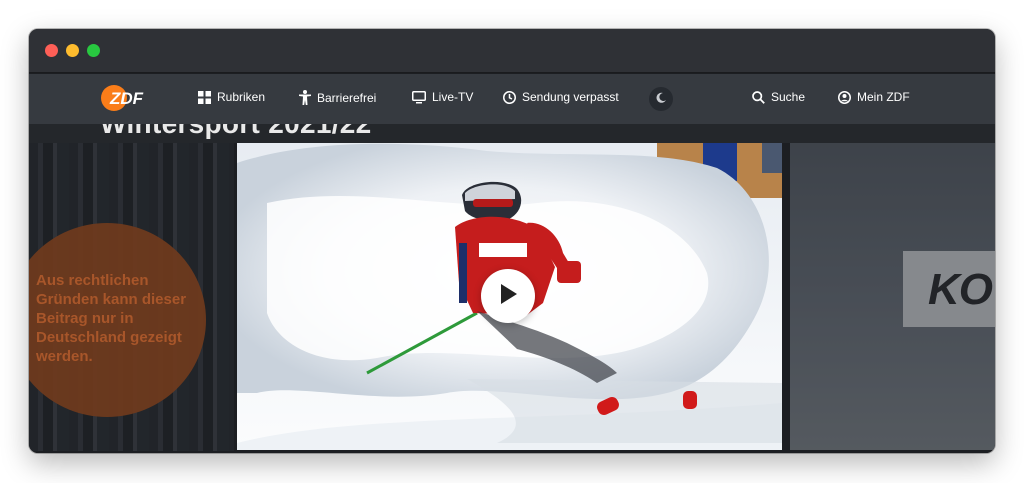 The height and width of the screenshot is (483, 1024). I want to click on tv-icon, so click(419, 97).